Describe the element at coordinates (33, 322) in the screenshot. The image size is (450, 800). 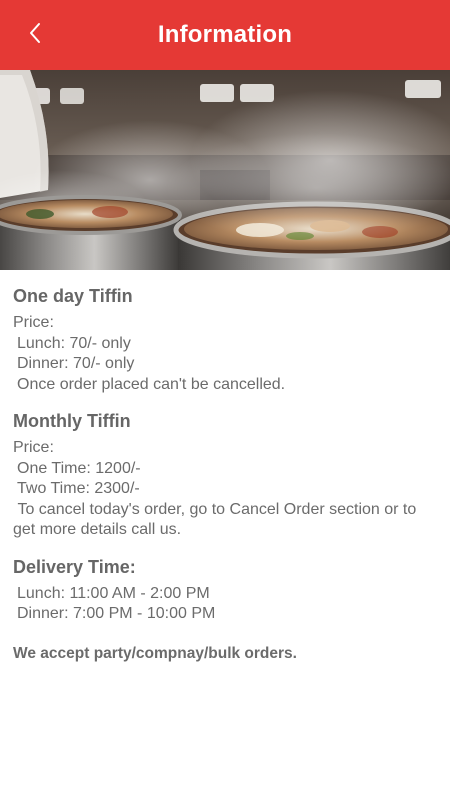
I see `one-day-price-label: Price:` at that location.